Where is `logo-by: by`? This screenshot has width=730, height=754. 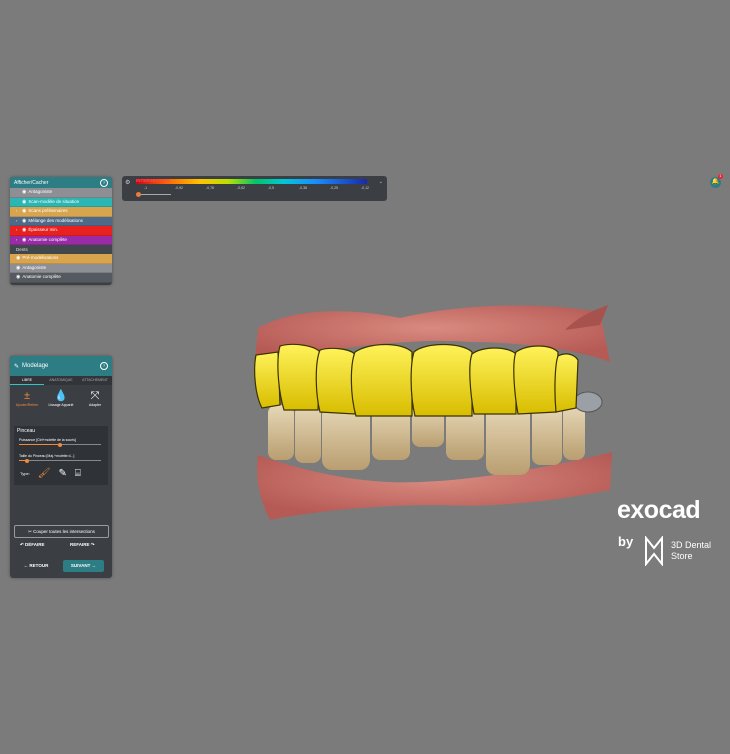
logo-by: by is located at coordinates (626, 541).